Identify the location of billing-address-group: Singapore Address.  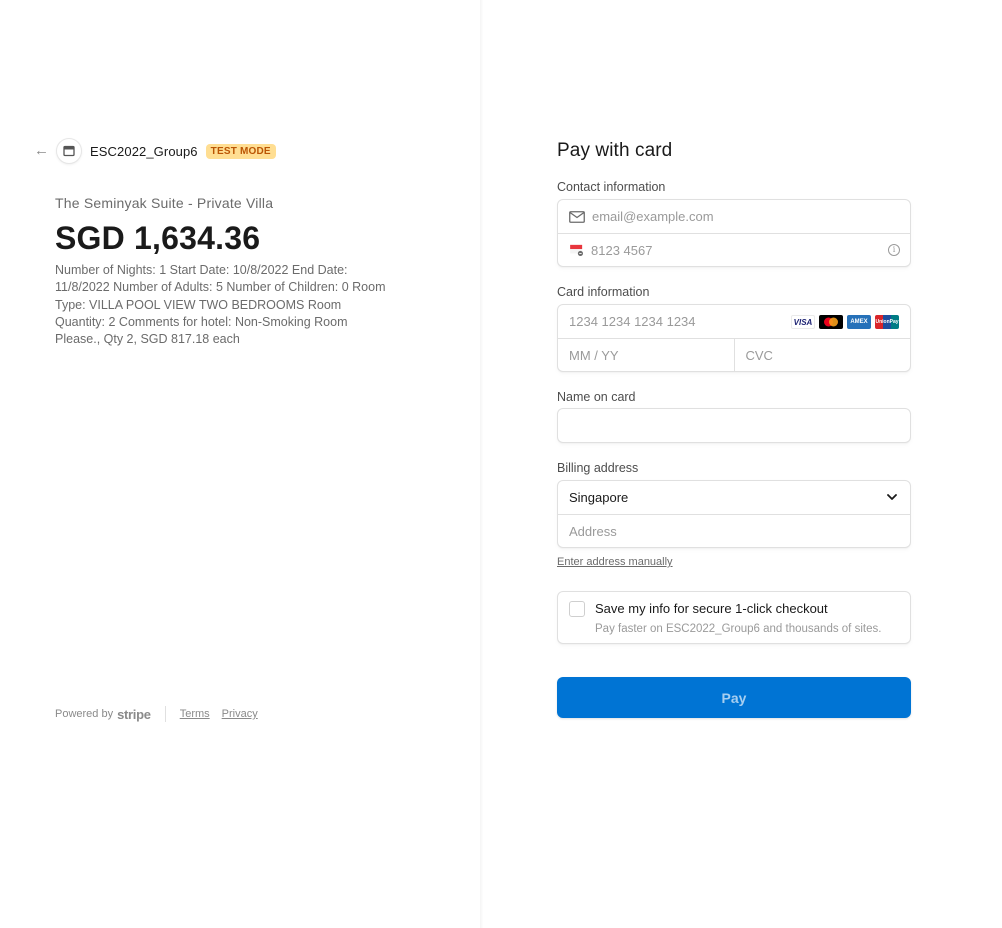
(734, 514).